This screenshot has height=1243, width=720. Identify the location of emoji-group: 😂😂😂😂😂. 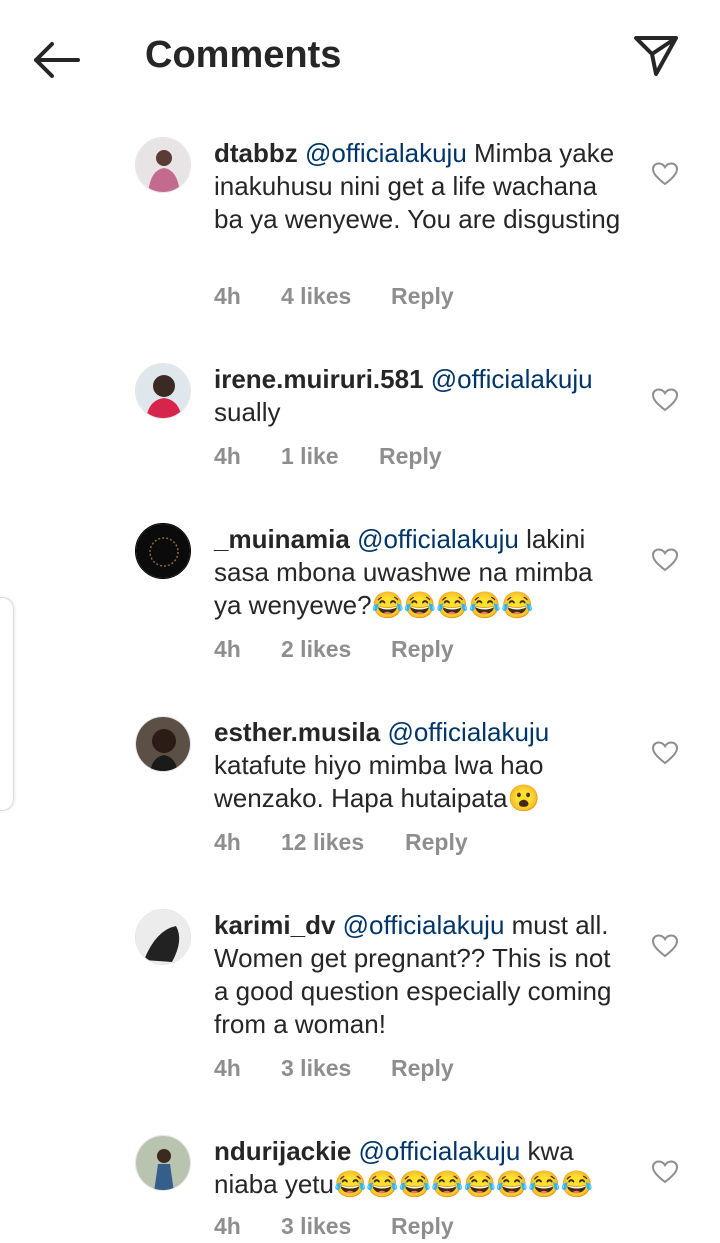
(452, 605).